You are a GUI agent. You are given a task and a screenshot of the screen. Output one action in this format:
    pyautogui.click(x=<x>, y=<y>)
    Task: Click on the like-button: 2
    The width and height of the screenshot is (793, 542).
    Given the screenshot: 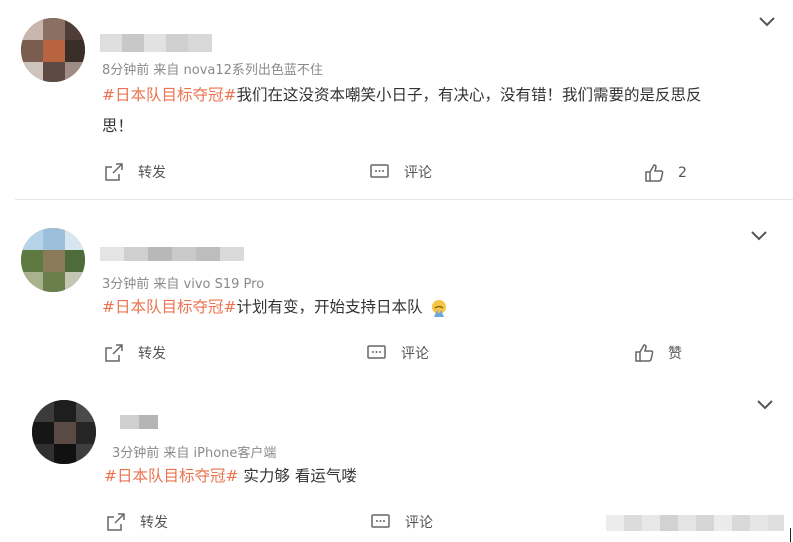 What is the action you would take?
    pyautogui.click(x=665, y=173)
    